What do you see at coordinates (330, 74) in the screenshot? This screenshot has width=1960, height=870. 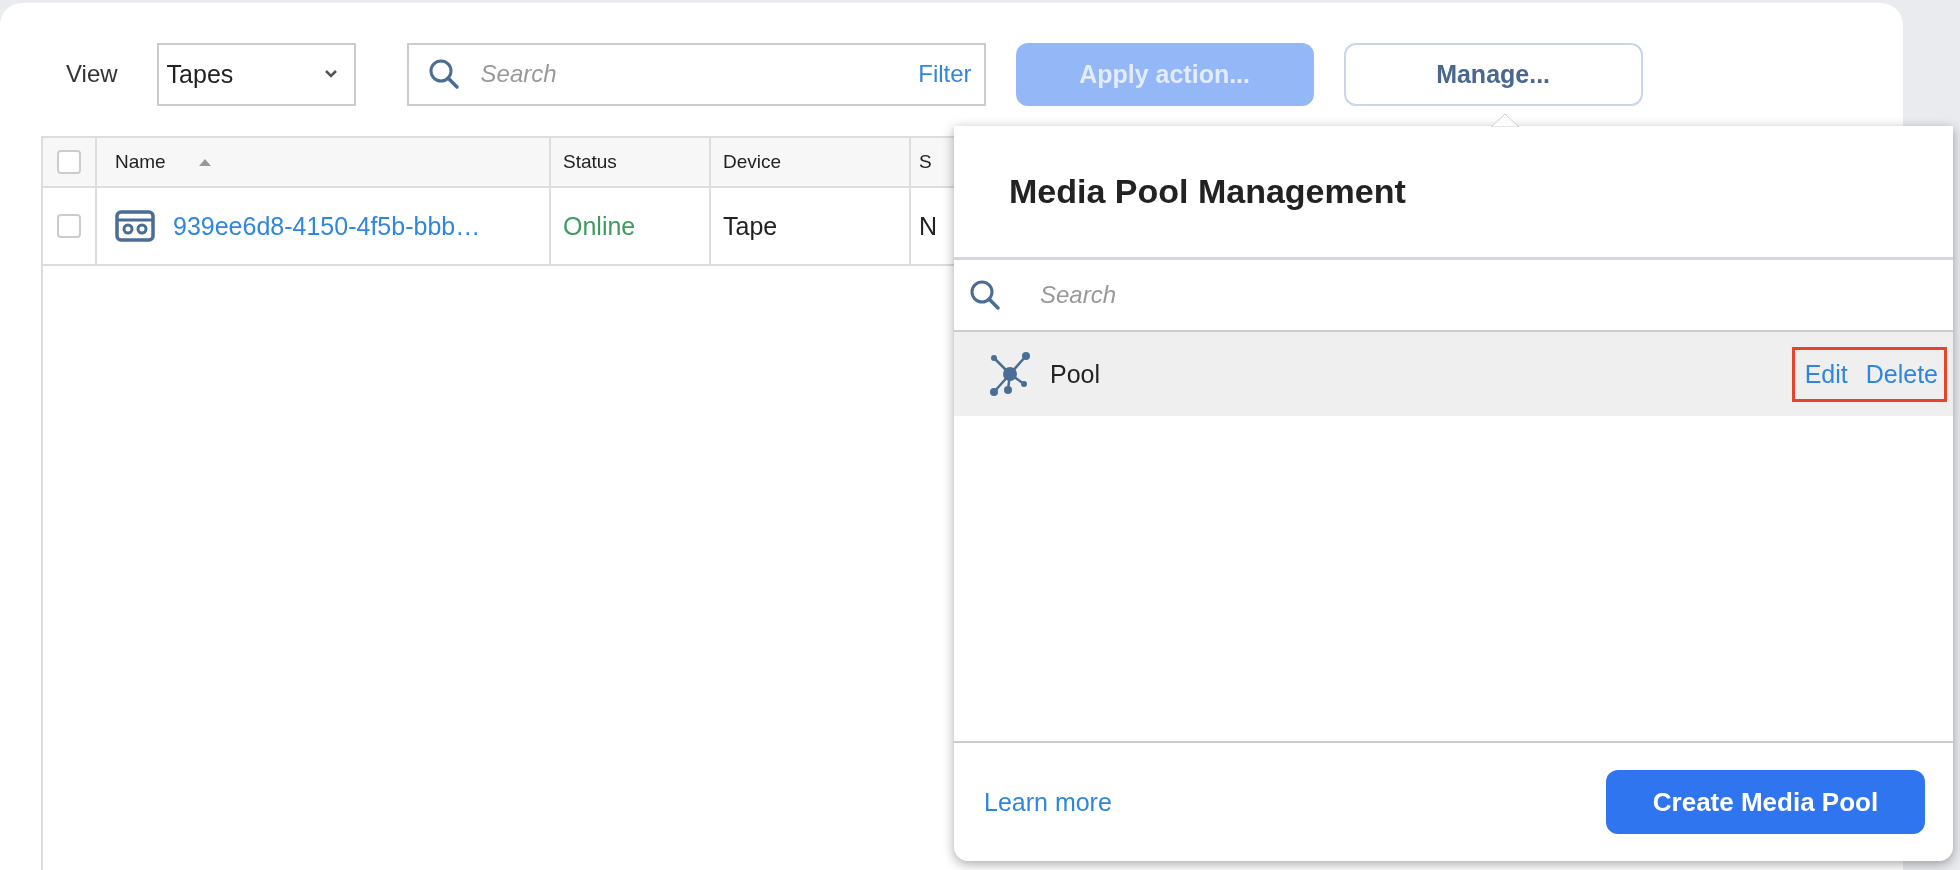 I see `chevron-down-icon` at bounding box center [330, 74].